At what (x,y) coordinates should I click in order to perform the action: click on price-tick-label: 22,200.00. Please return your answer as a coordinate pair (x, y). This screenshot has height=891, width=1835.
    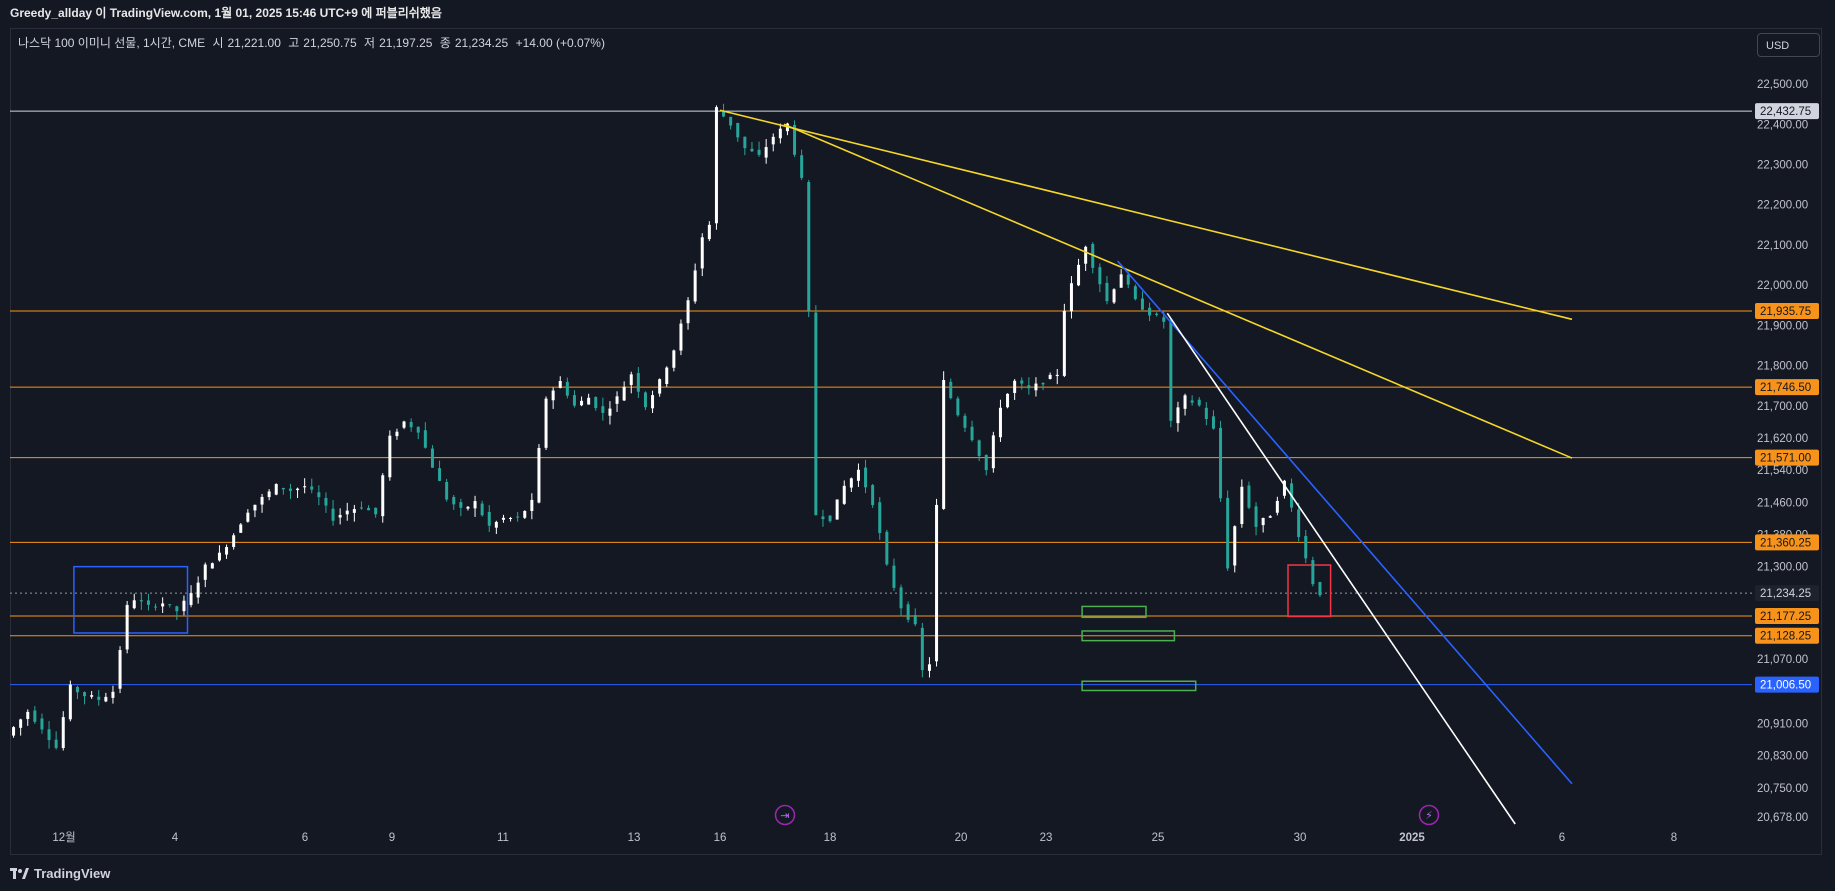
    Looking at the image, I should click on (1782, 206).